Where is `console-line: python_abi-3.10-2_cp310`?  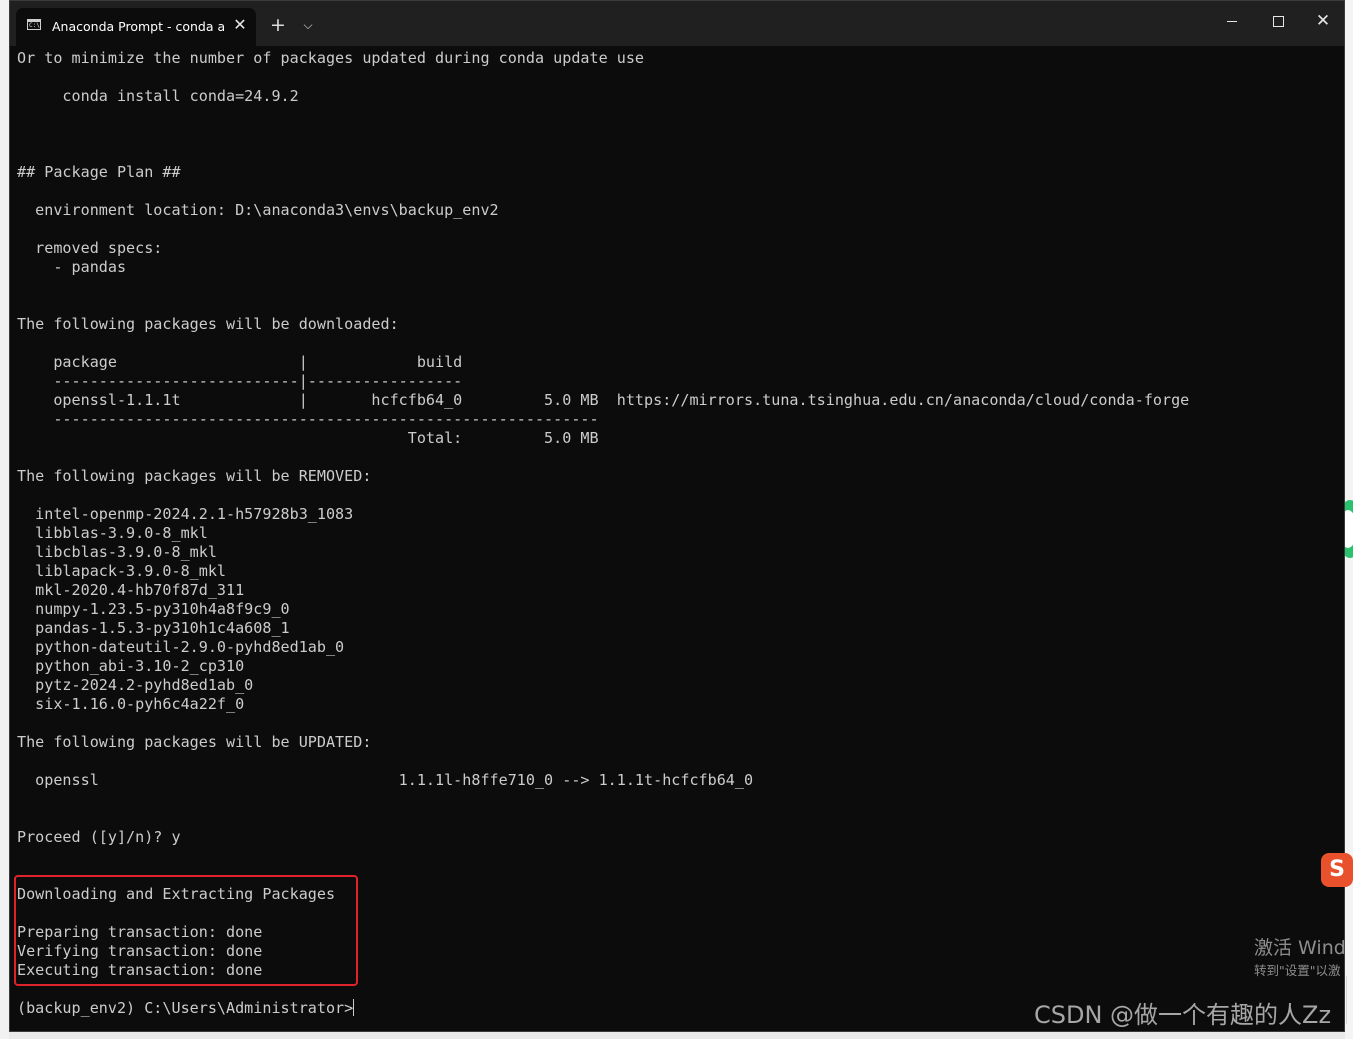 console-line: python_abi-3.10-2_cp310 is located at coordinates (131, 666).